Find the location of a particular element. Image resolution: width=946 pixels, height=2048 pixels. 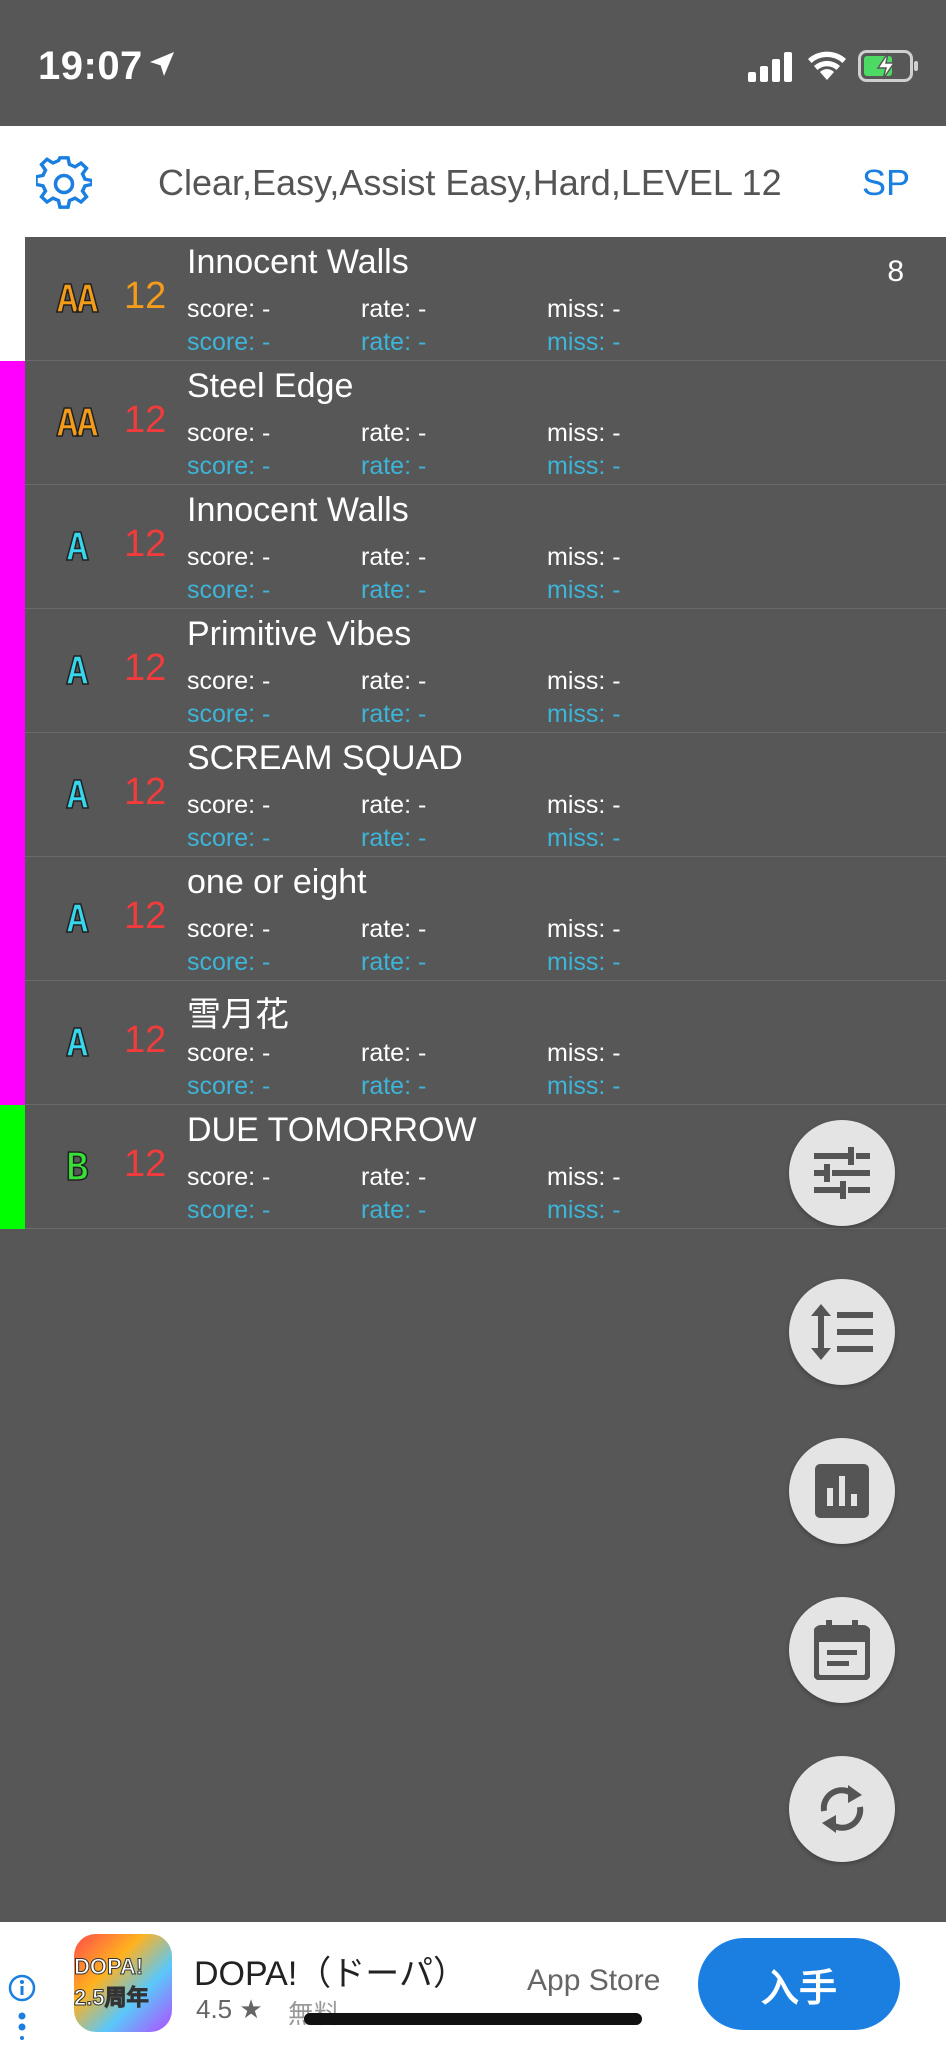

calendar-button is located at coordinates (842, 1650).